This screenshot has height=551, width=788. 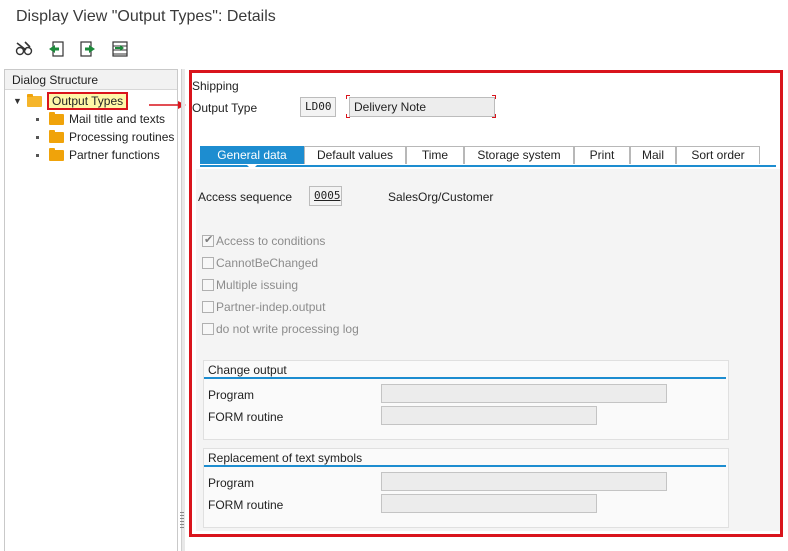 What do you see at coordinates (271, 241) in the screenshot?
I see `checkbox-label: Access to conditions` at bounding box center [271, 241].